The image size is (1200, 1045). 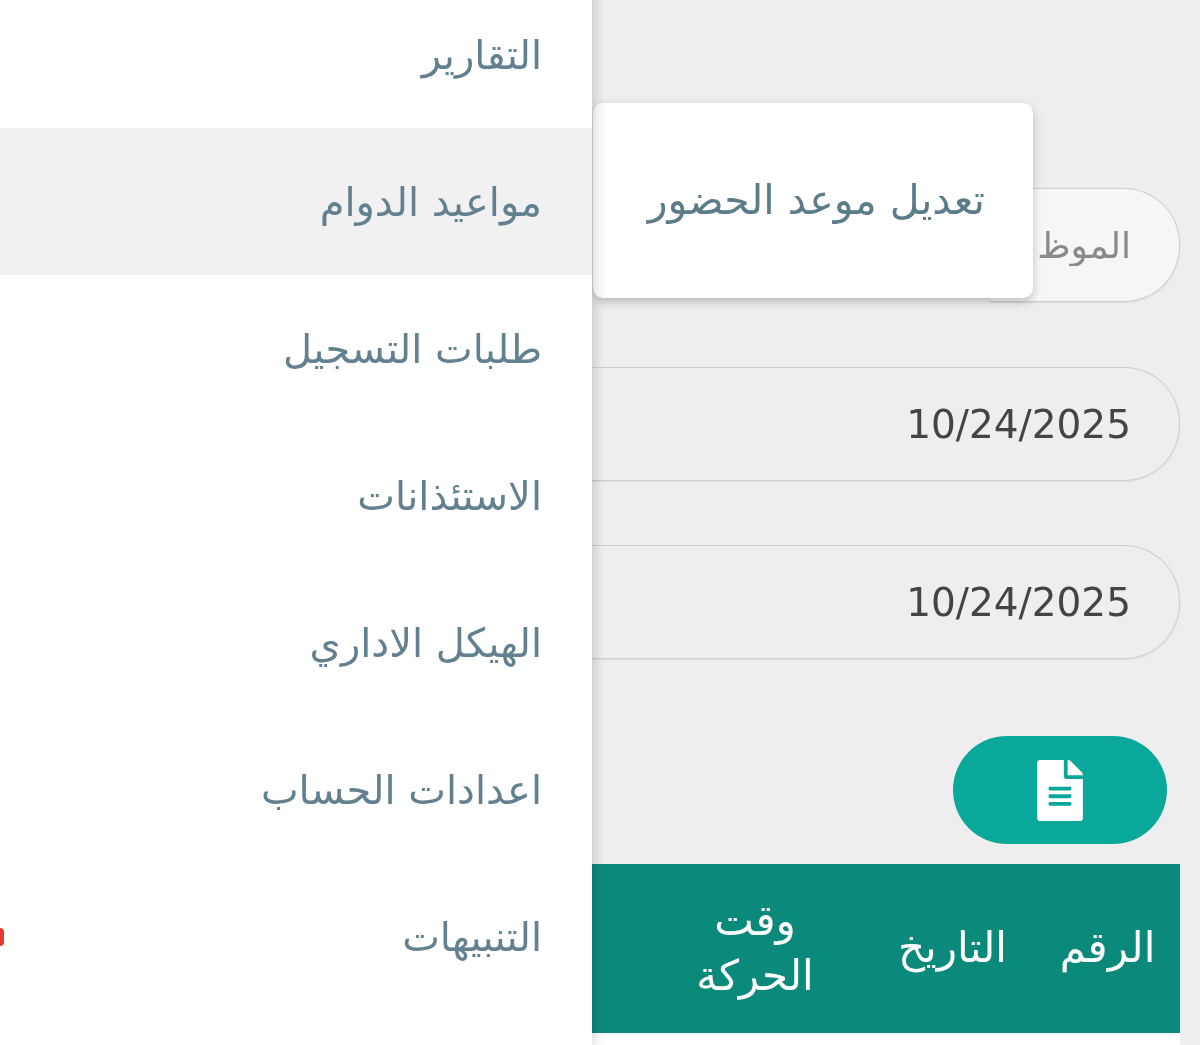 I want to click on column-header: التاريخ, so click(x=952, y=948).